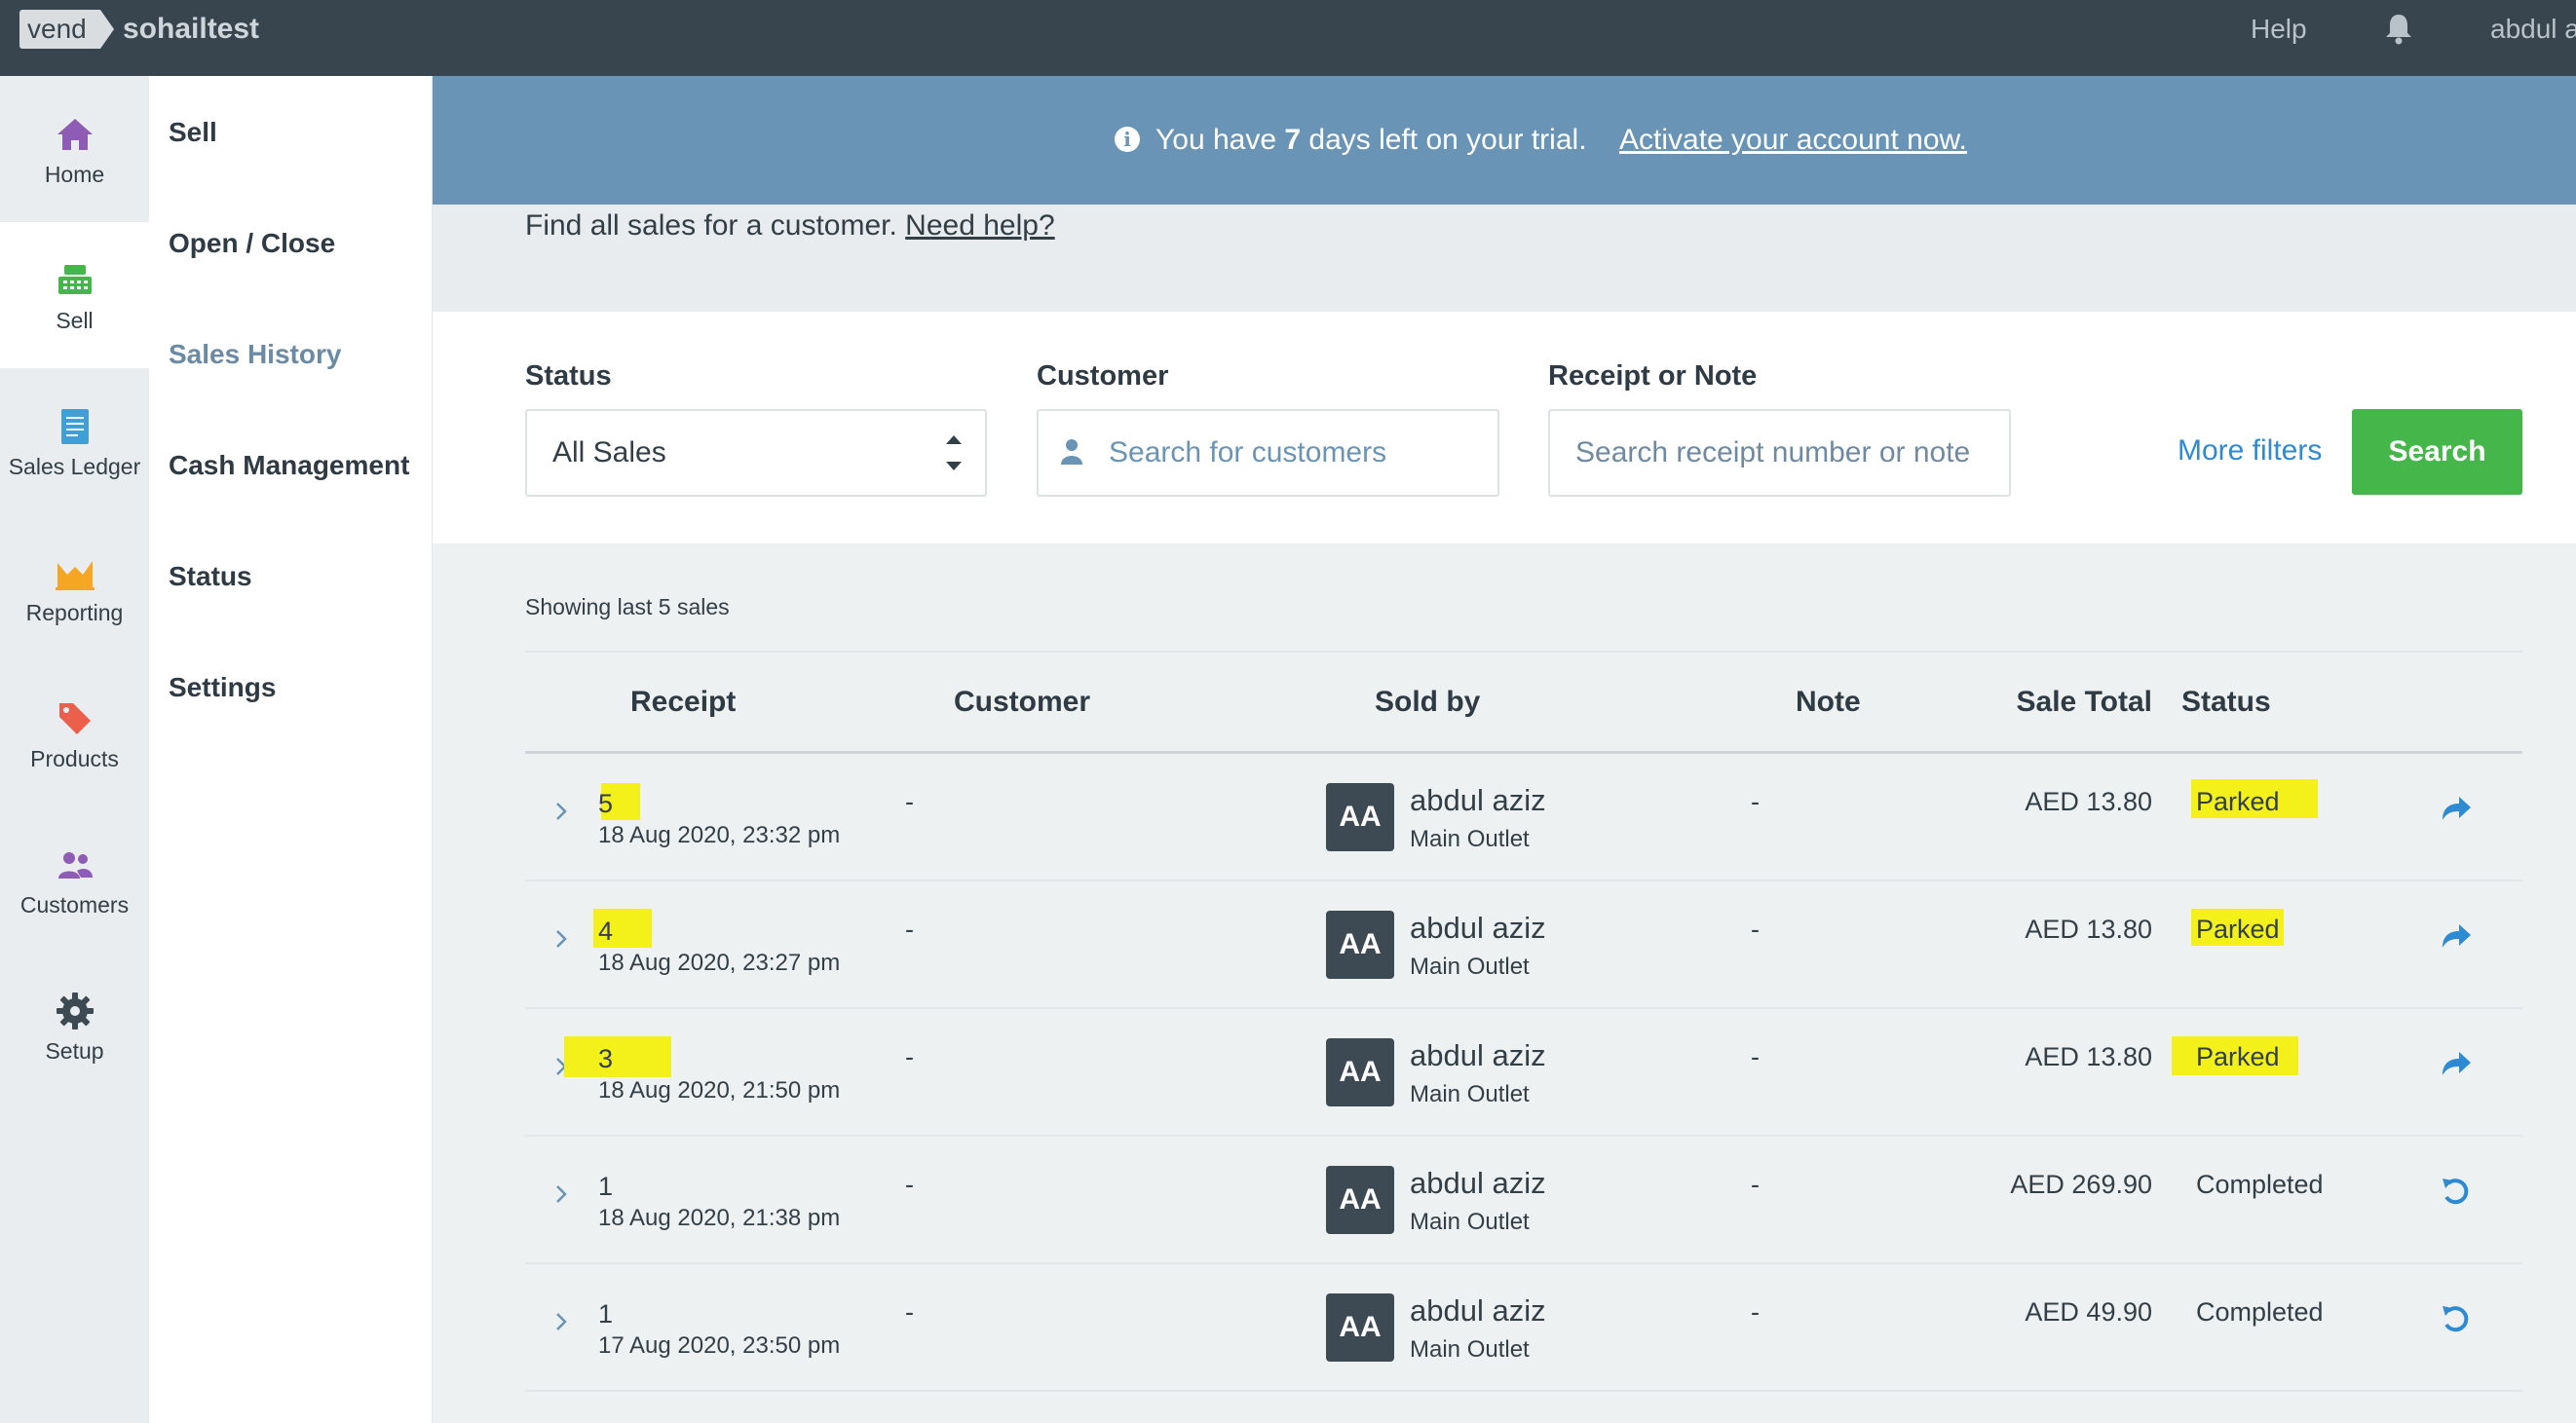  Describe the element at coordinates (1103, 376) in the screenshot. I see `customer-filter-label: Customer` at that location.